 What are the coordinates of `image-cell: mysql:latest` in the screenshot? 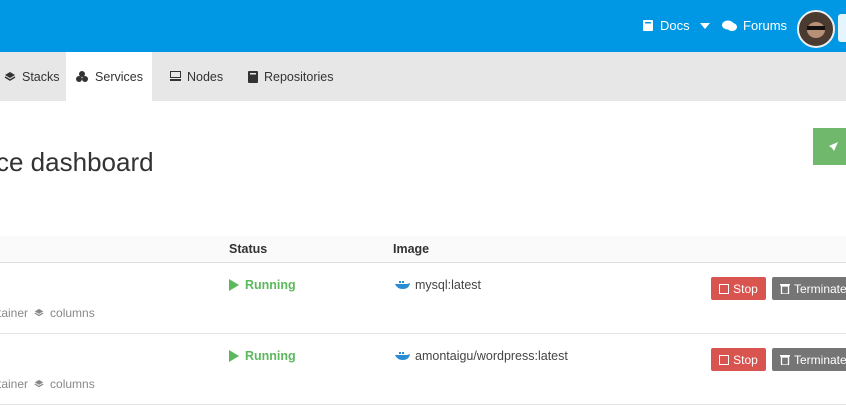 It's located at (438, 285).